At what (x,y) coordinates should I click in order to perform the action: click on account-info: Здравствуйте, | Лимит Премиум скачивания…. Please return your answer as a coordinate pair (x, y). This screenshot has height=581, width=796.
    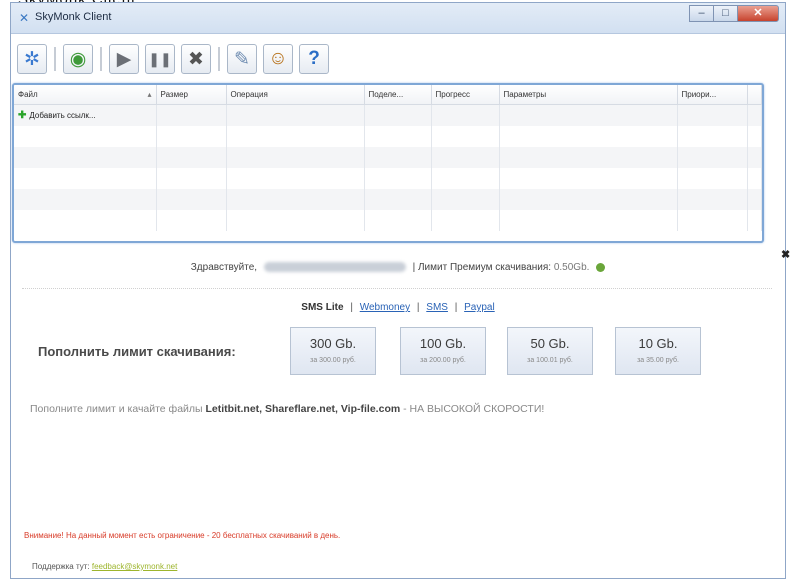
    Looking at the image, I should click on (398, 267).